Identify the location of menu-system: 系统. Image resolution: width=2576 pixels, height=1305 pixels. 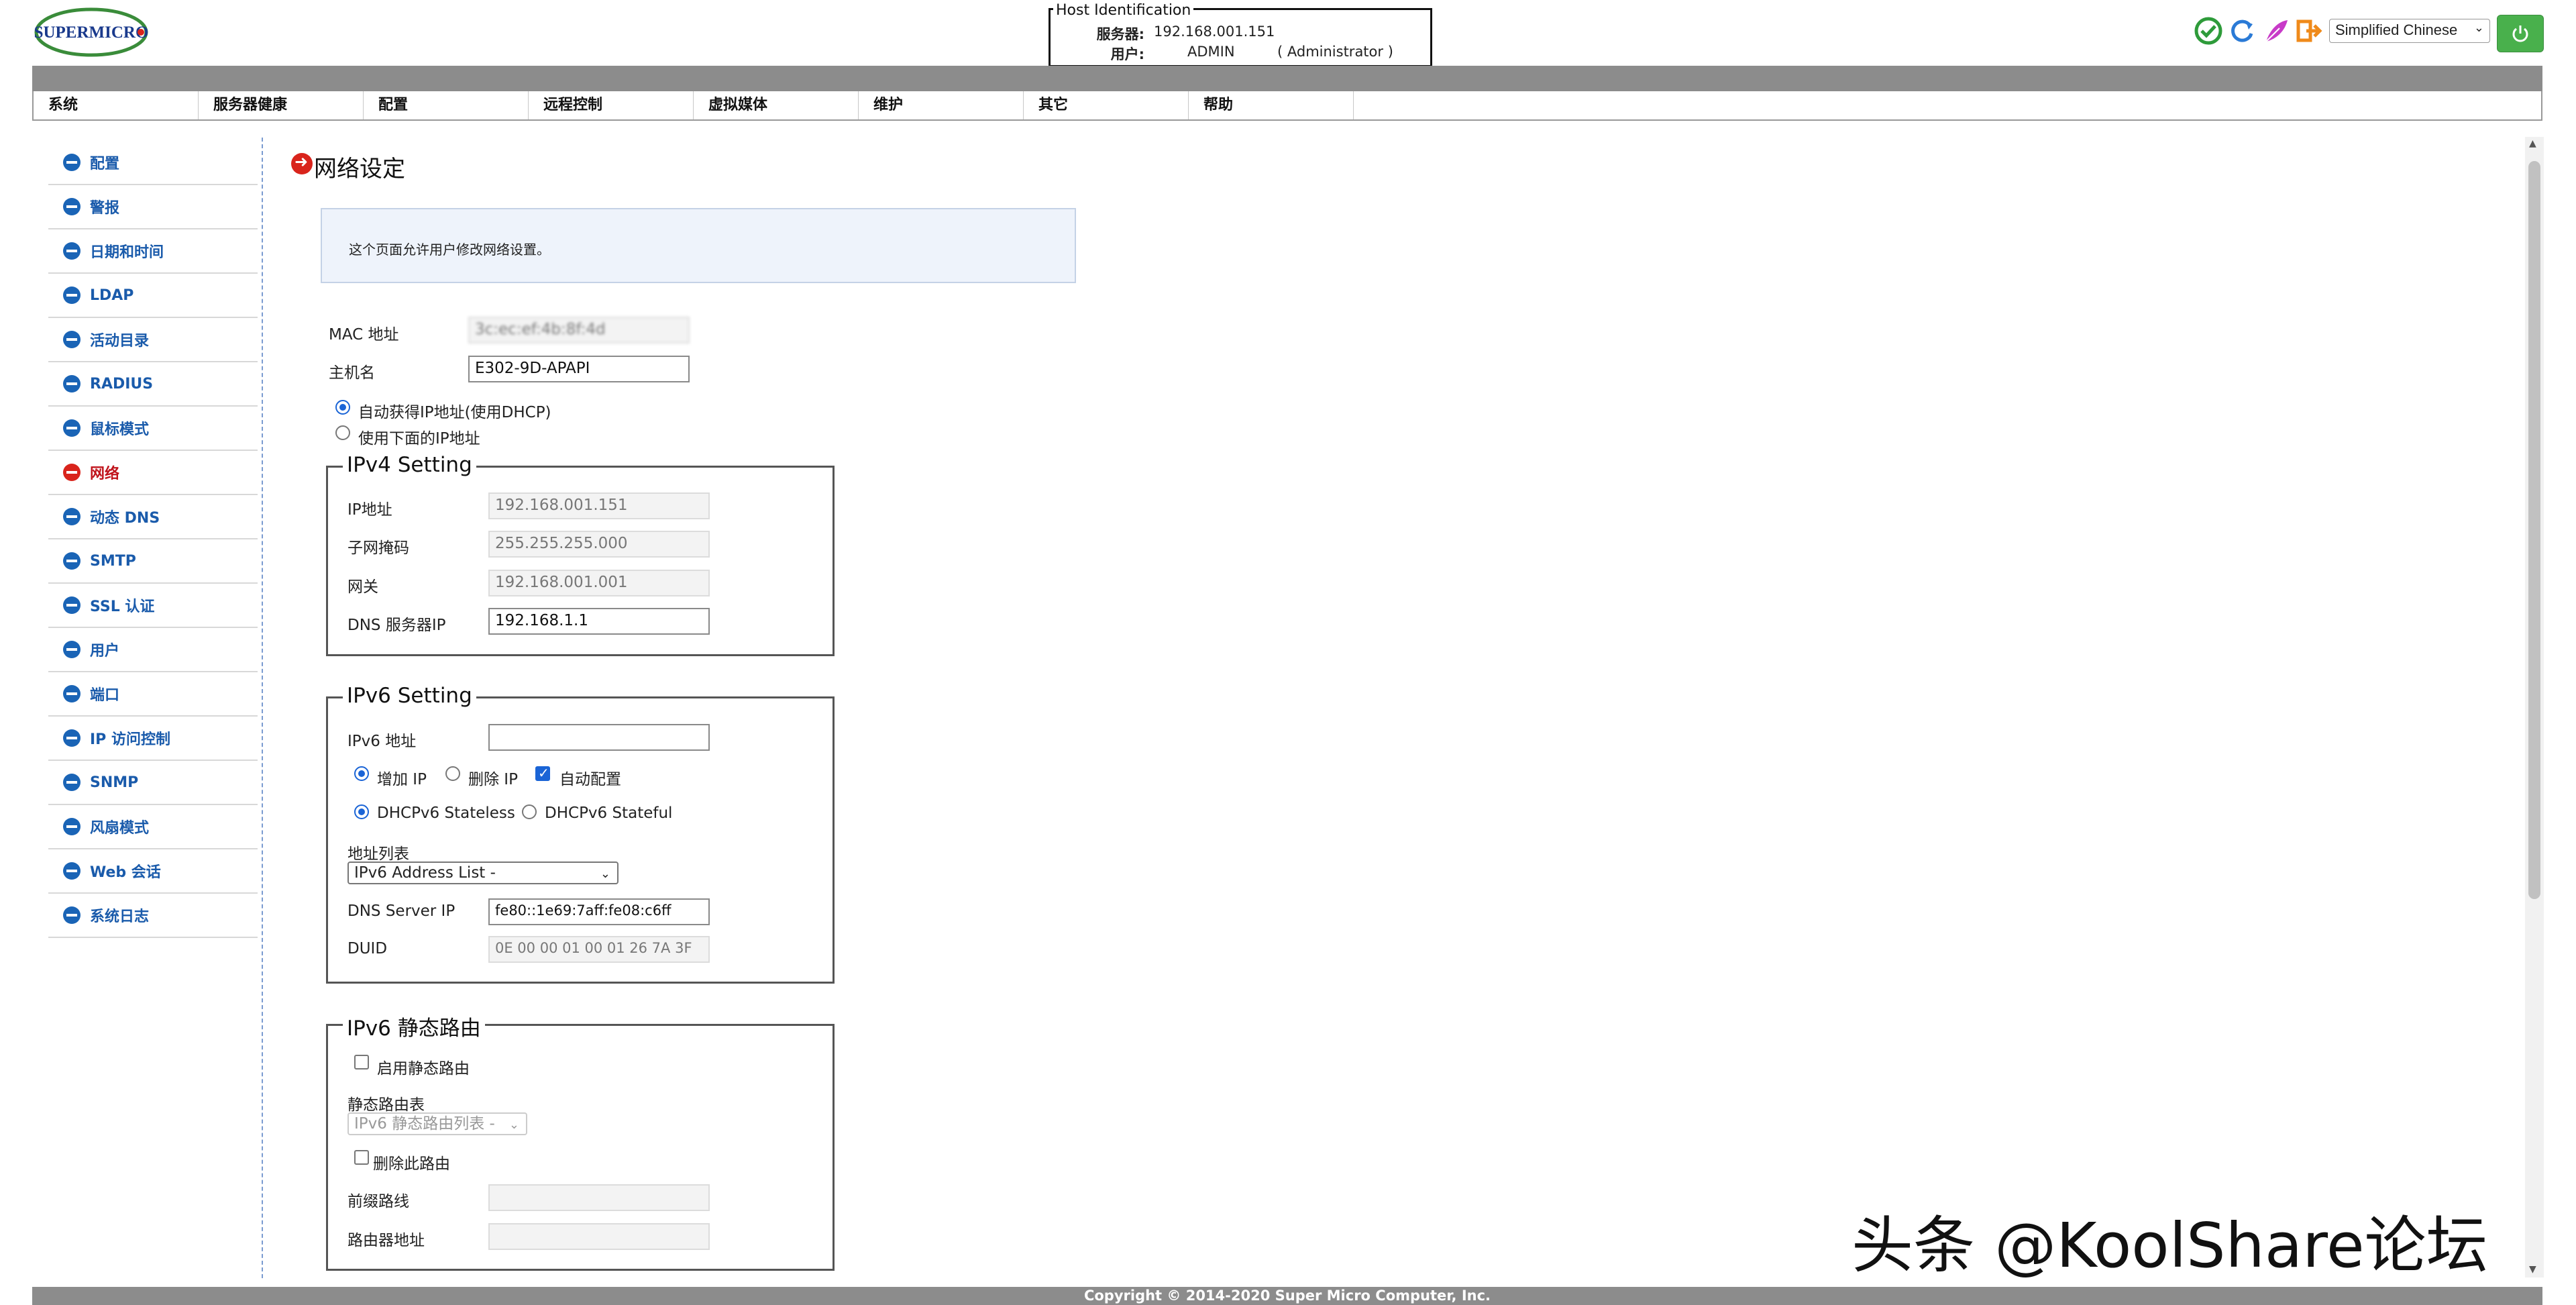
(116, 105).